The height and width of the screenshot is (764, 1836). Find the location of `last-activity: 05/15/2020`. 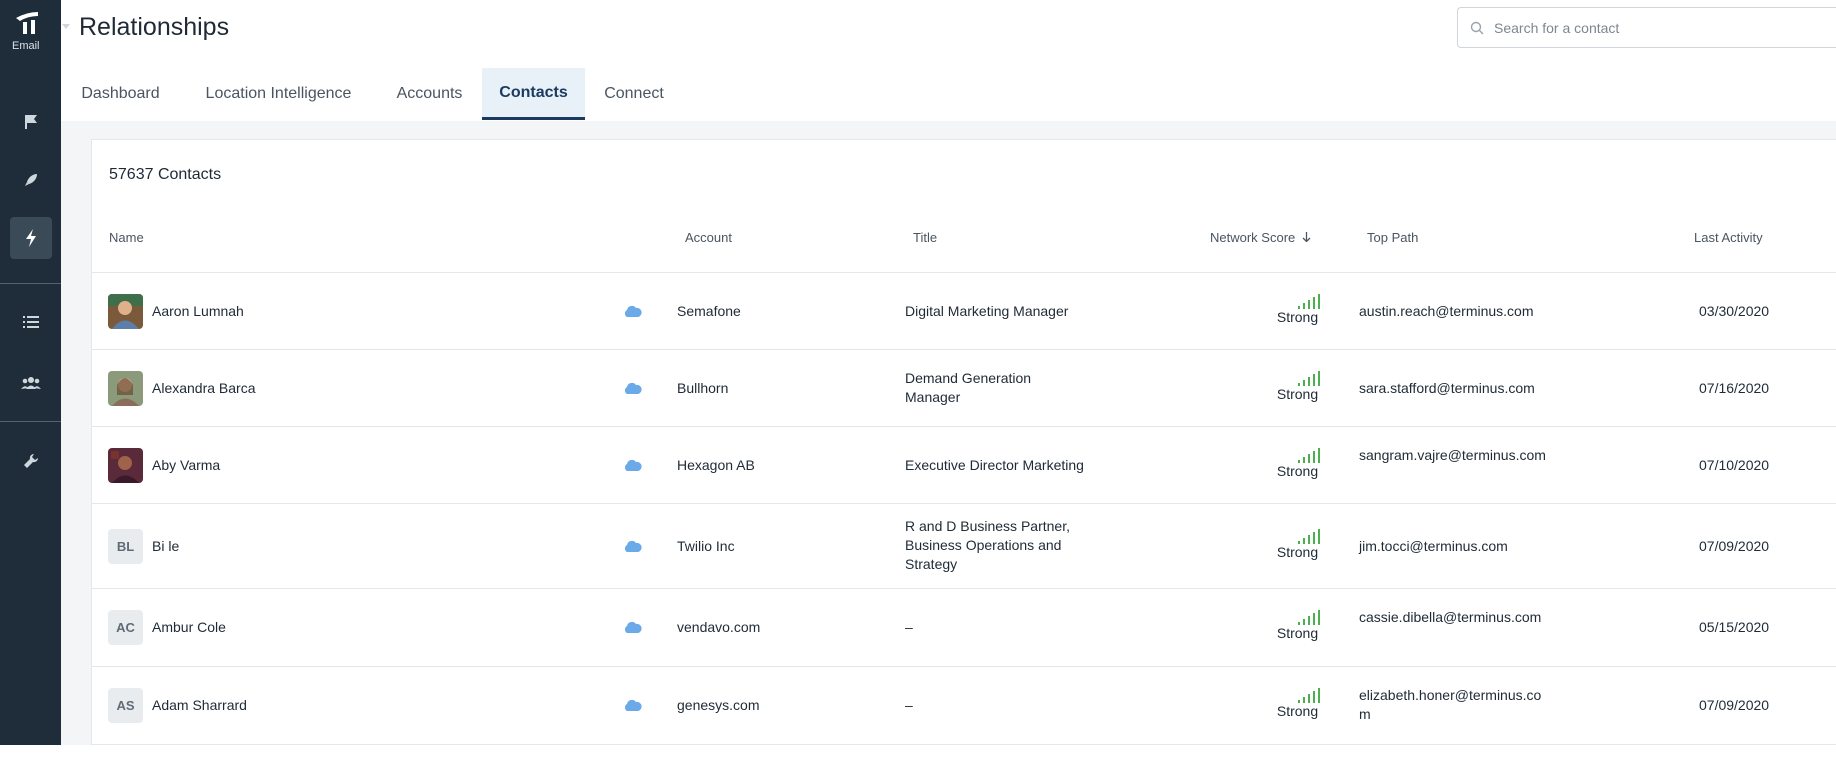

last-activity: 05/15/2020 is located at coordinates (1734, 627).